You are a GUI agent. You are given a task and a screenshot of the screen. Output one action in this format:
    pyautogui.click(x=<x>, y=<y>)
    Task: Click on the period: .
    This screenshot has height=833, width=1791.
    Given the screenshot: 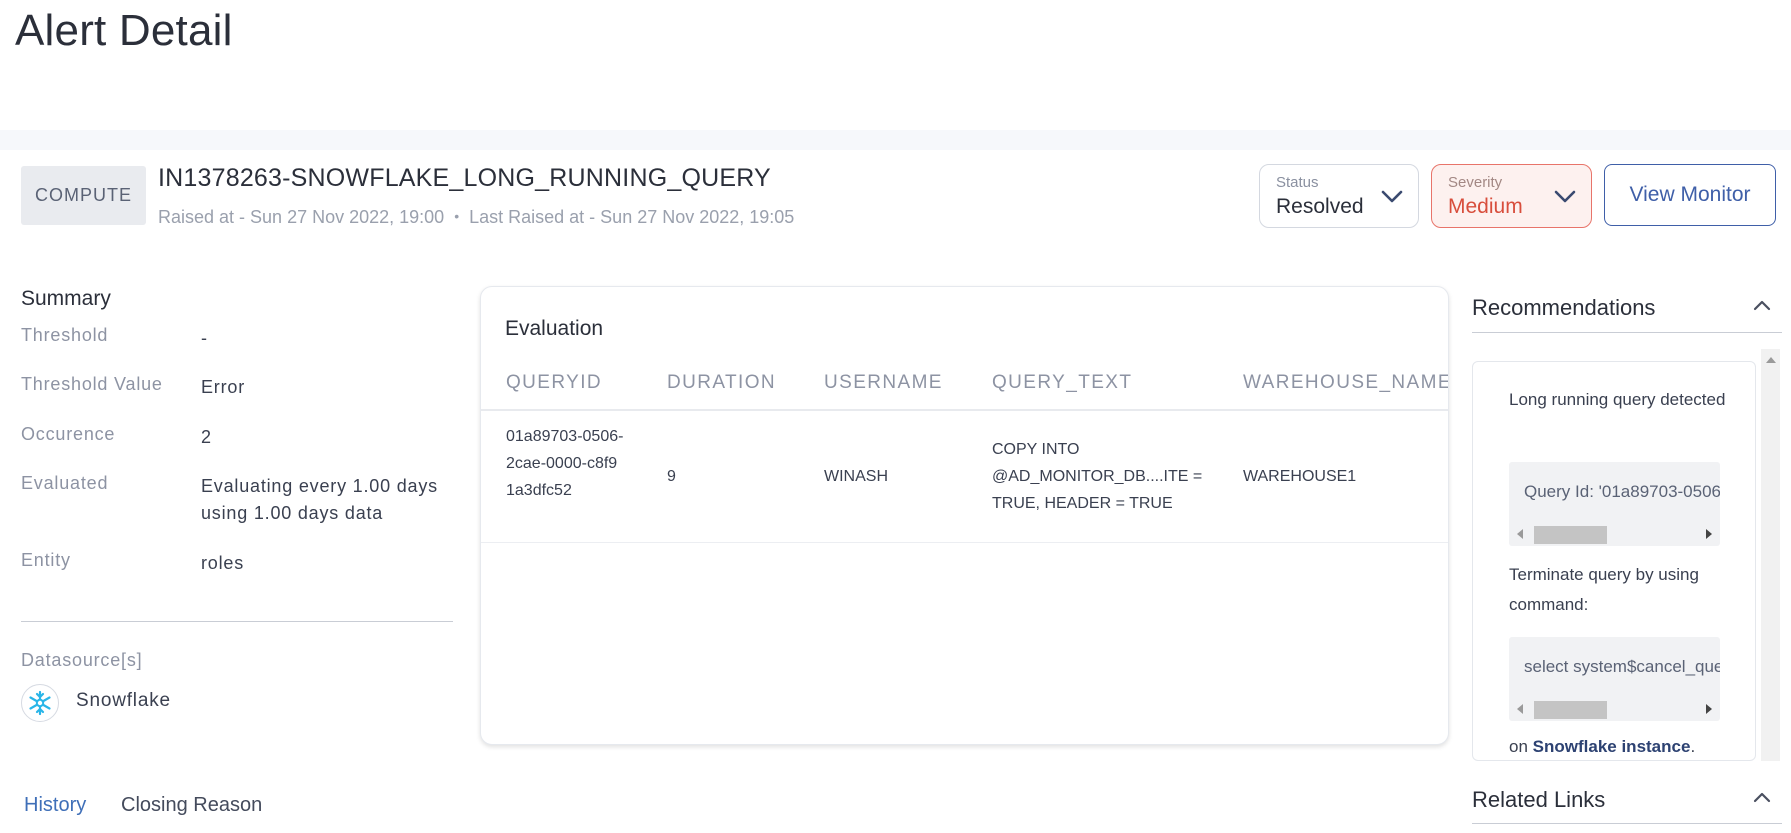 What is the action you would take?
    pyautogui.click(x=1693, y=746)
    